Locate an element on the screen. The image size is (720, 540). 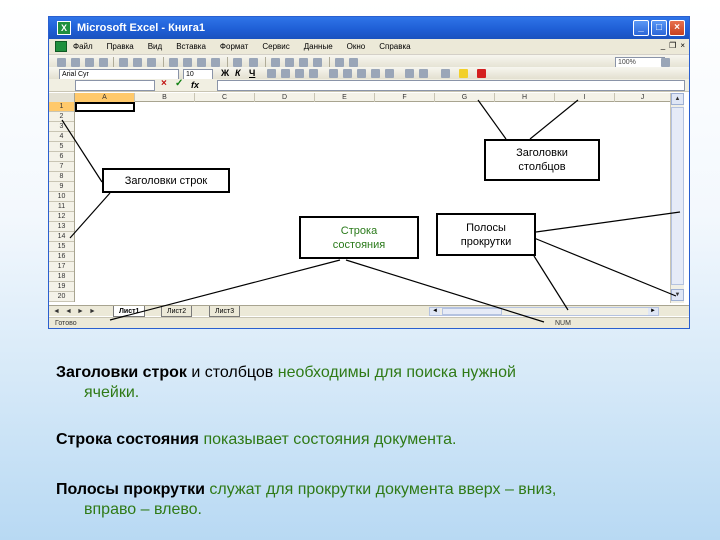
chart-wizard-icon is located at coordinates (339, 62).